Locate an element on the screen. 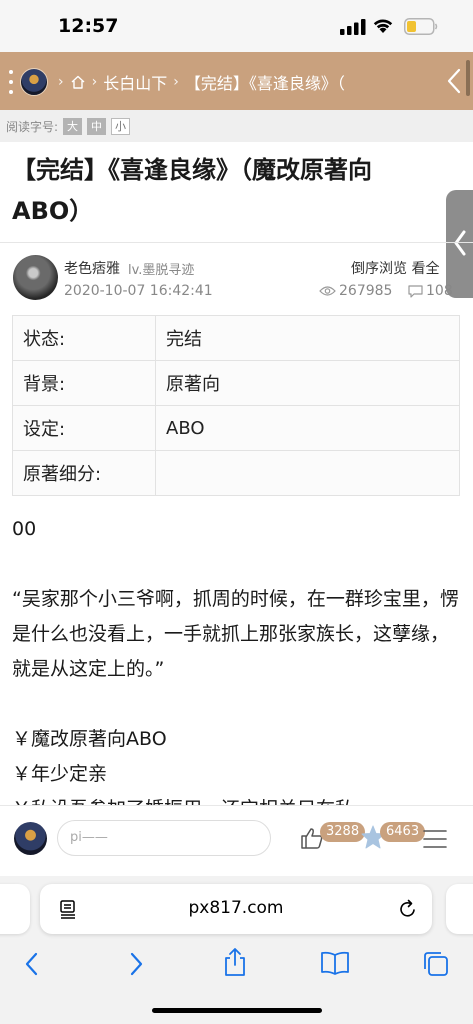 This screenshot has width=473, height=1024. star-count-badge: 6463 is located at coordinates (403, 832).